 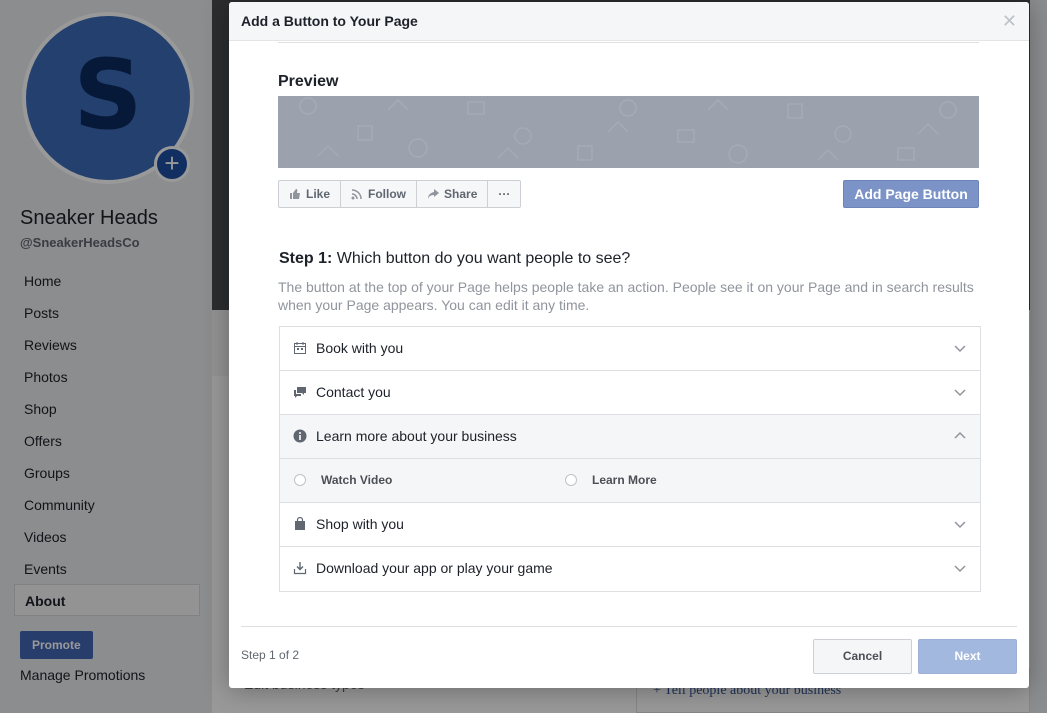 What do you see at coordinates (630, 525) in the screenshot?
I see `option-shop: Shop with you` at bounding box center [630, 525].